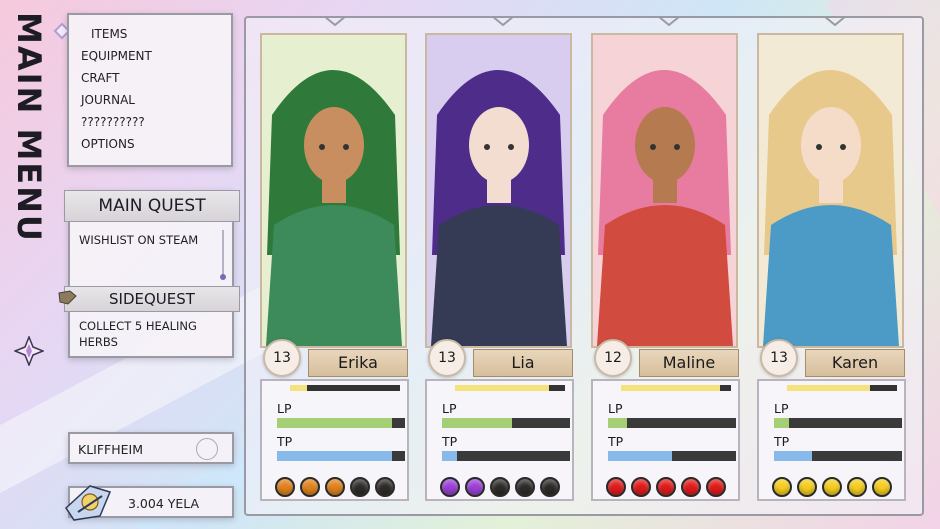 The height and width of the screenshot is (529, 940). What do you see at coordinates (150, 56) in the screenshot?
I see `menu-item-equipment: EQUIPMENT` at bounding box center [150, 56].